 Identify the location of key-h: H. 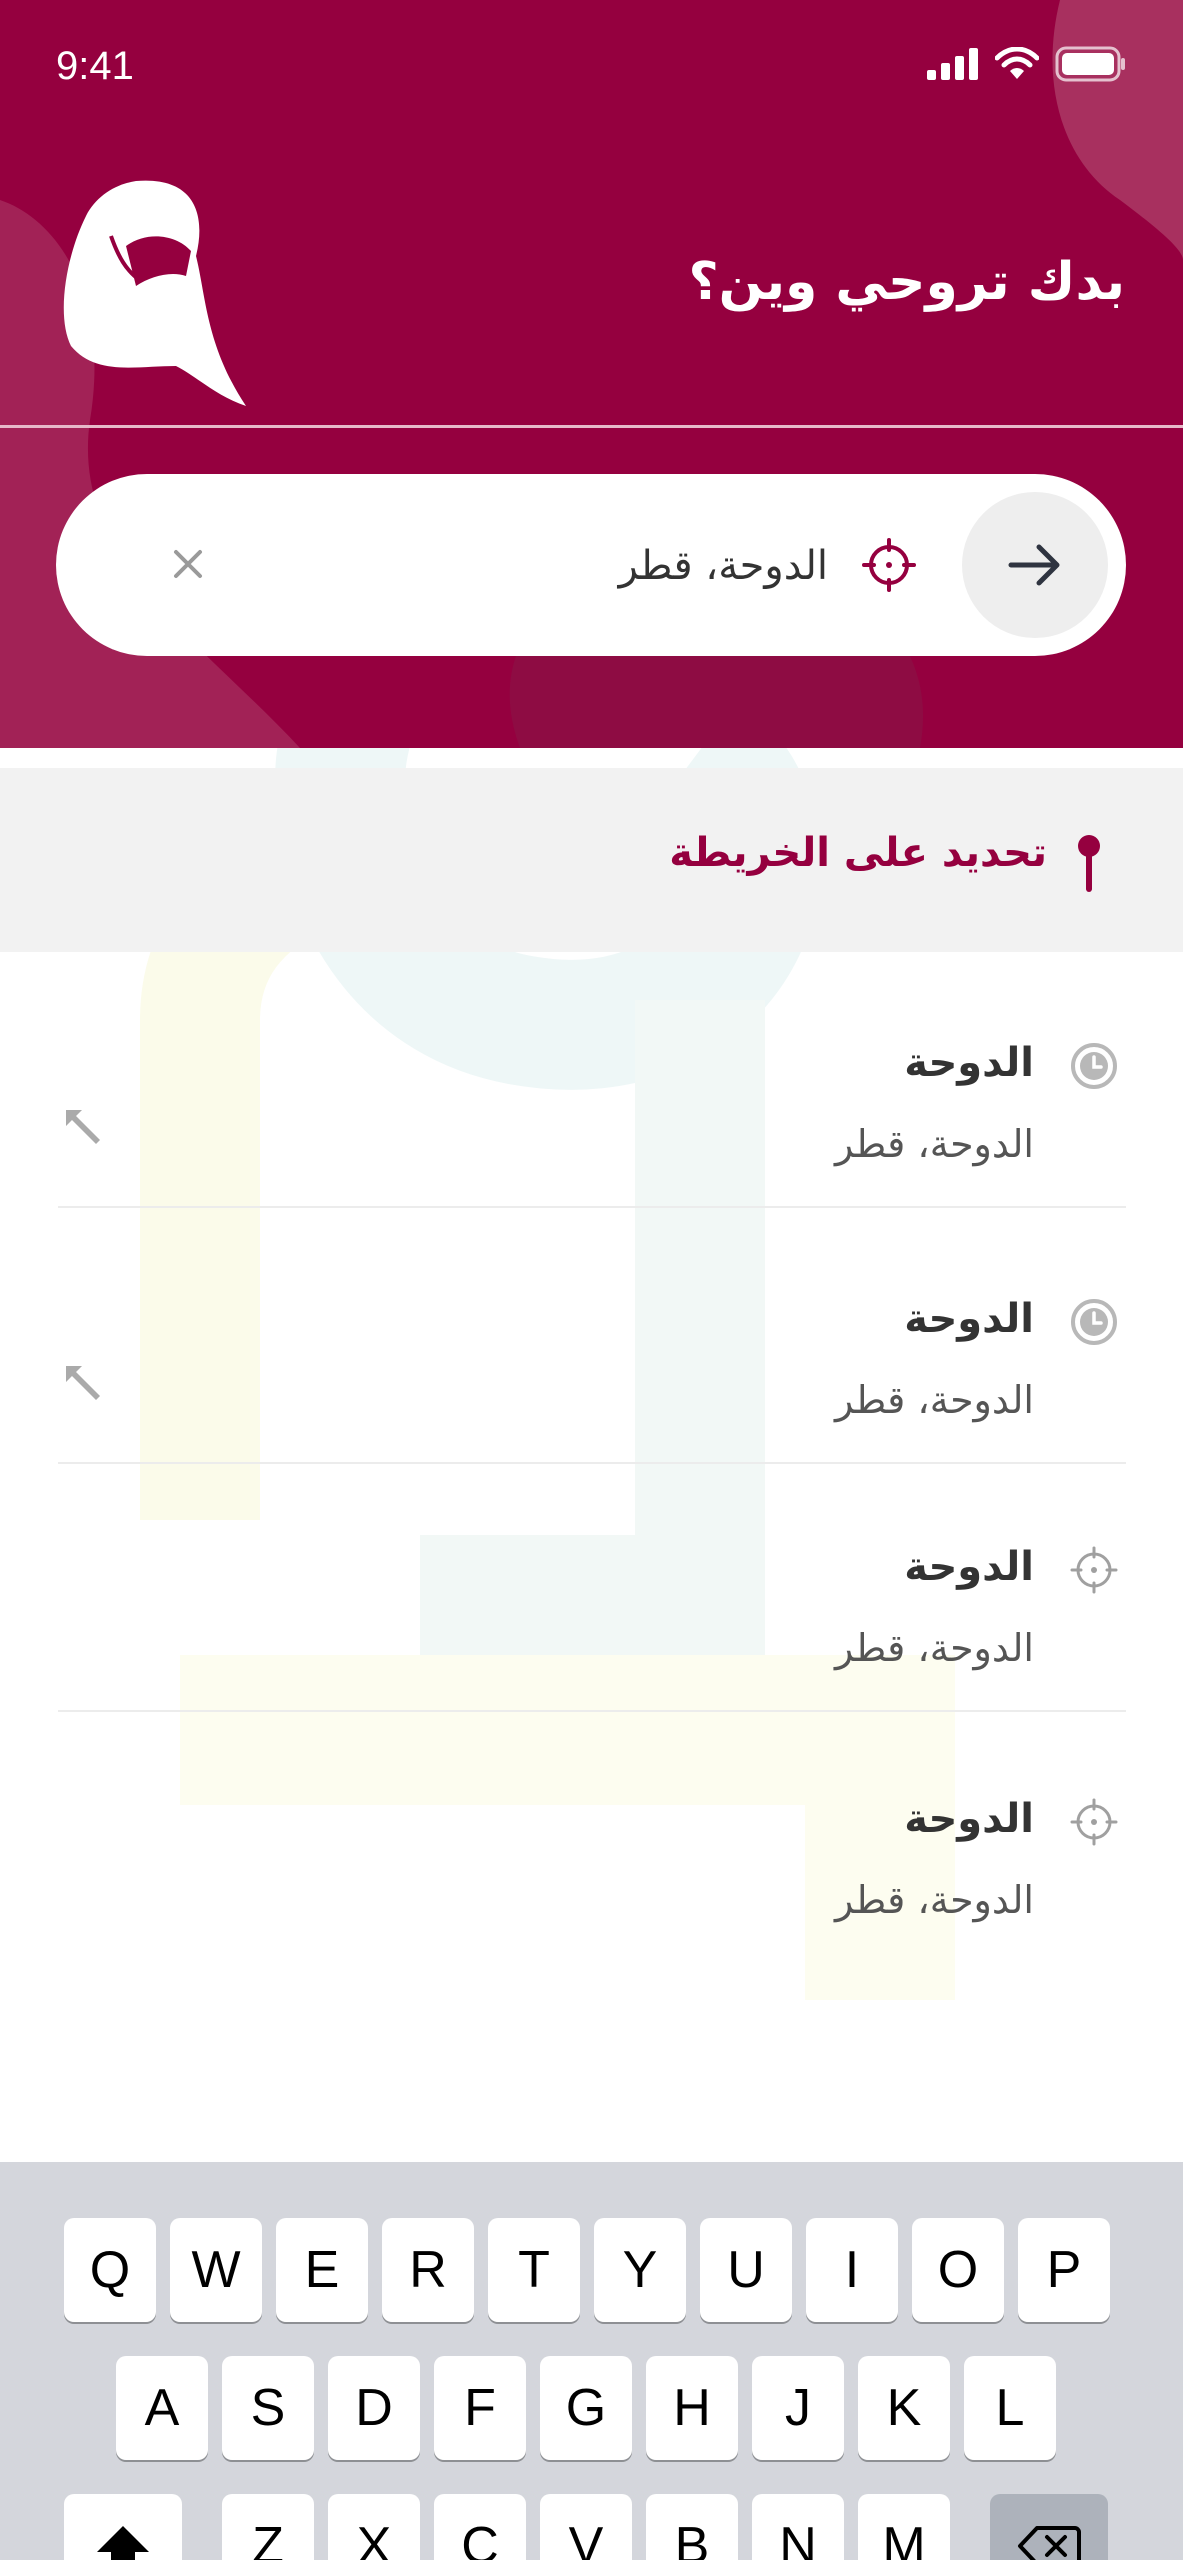
(692, 2408).